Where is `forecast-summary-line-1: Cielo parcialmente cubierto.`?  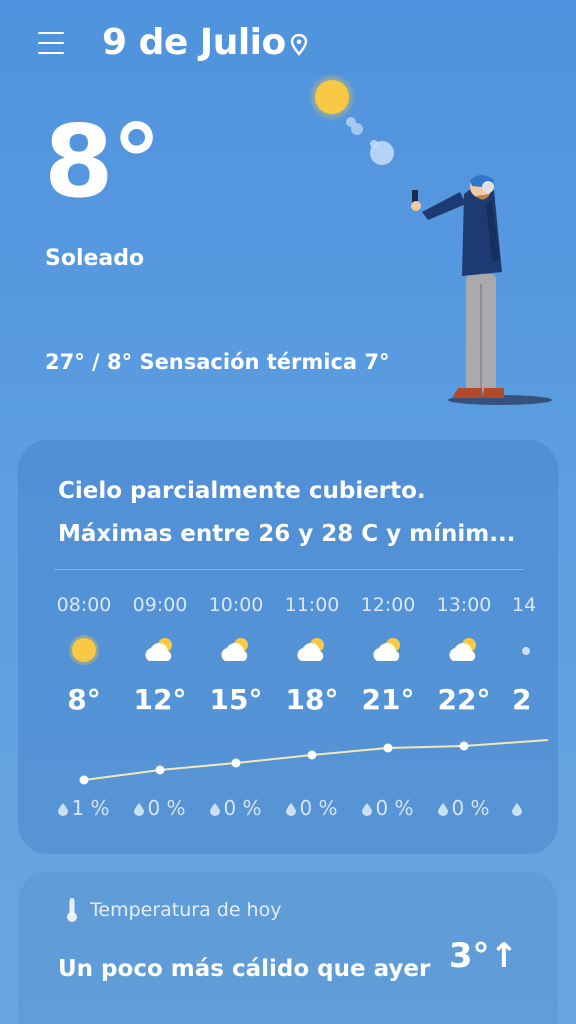 forecast-summary-line-1: Cielo parcialmente cubierto. is located at coordinates (242, 491).